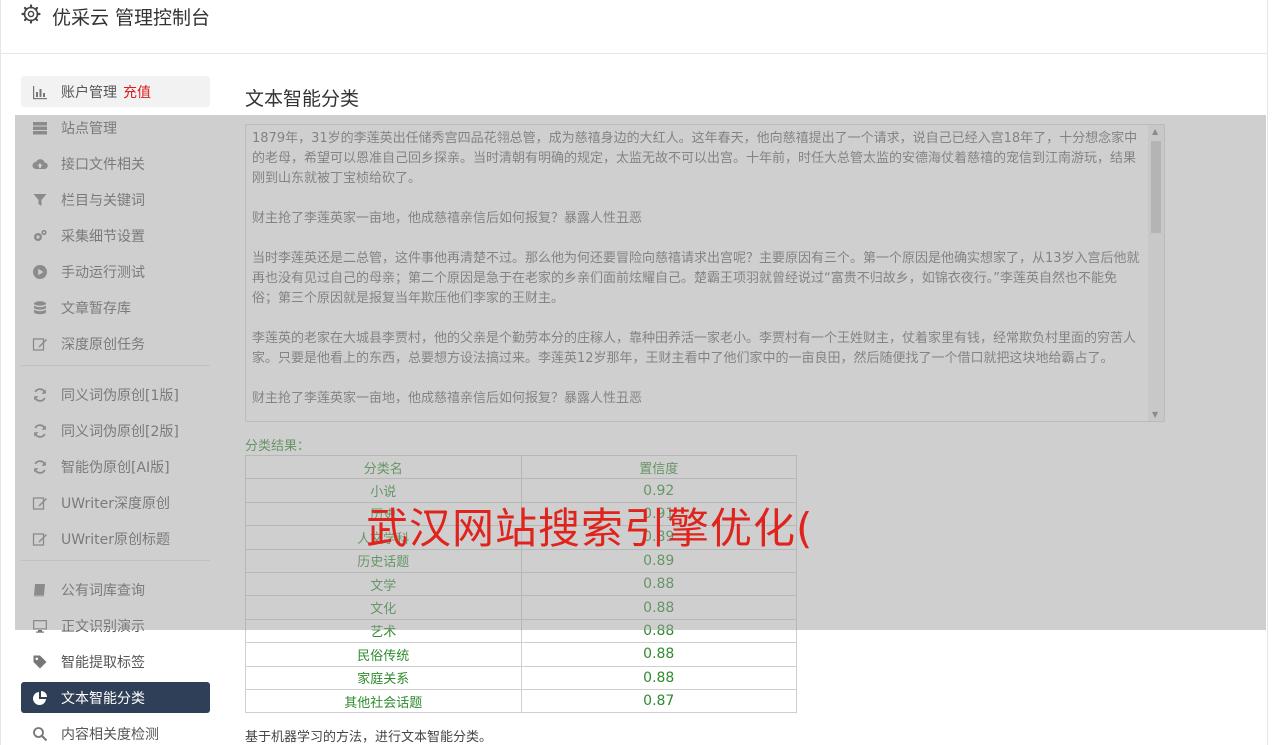 This screenshot has height=745, width=1280. I want to click on sidebar-item-16: 智能提取标签, so click(115, 661).